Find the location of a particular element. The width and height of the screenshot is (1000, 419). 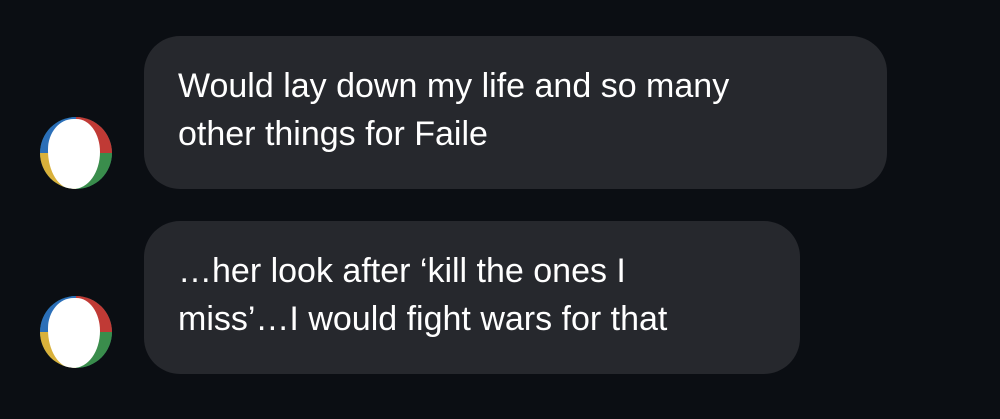

message-text-line: Would lay down my life and so many is located at coordinates (454, 86).